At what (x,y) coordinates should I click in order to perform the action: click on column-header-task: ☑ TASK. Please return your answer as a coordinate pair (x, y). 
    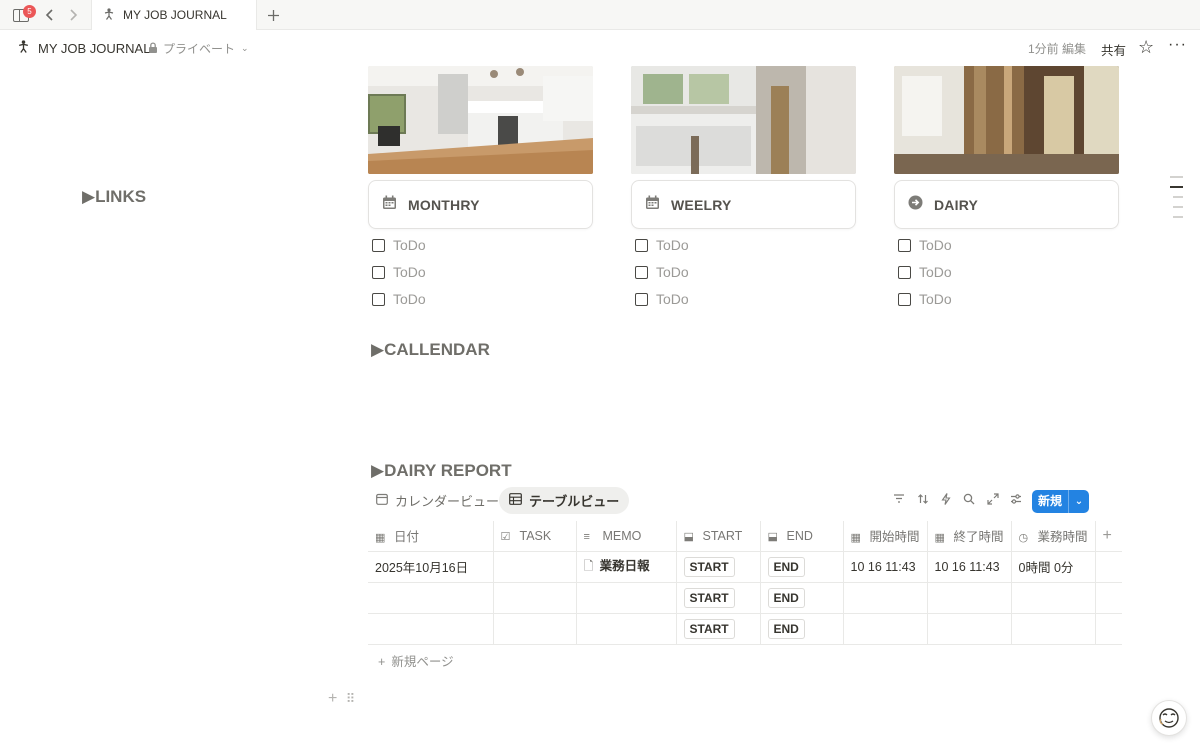
    Looking at the image, I should click on (534, 536).